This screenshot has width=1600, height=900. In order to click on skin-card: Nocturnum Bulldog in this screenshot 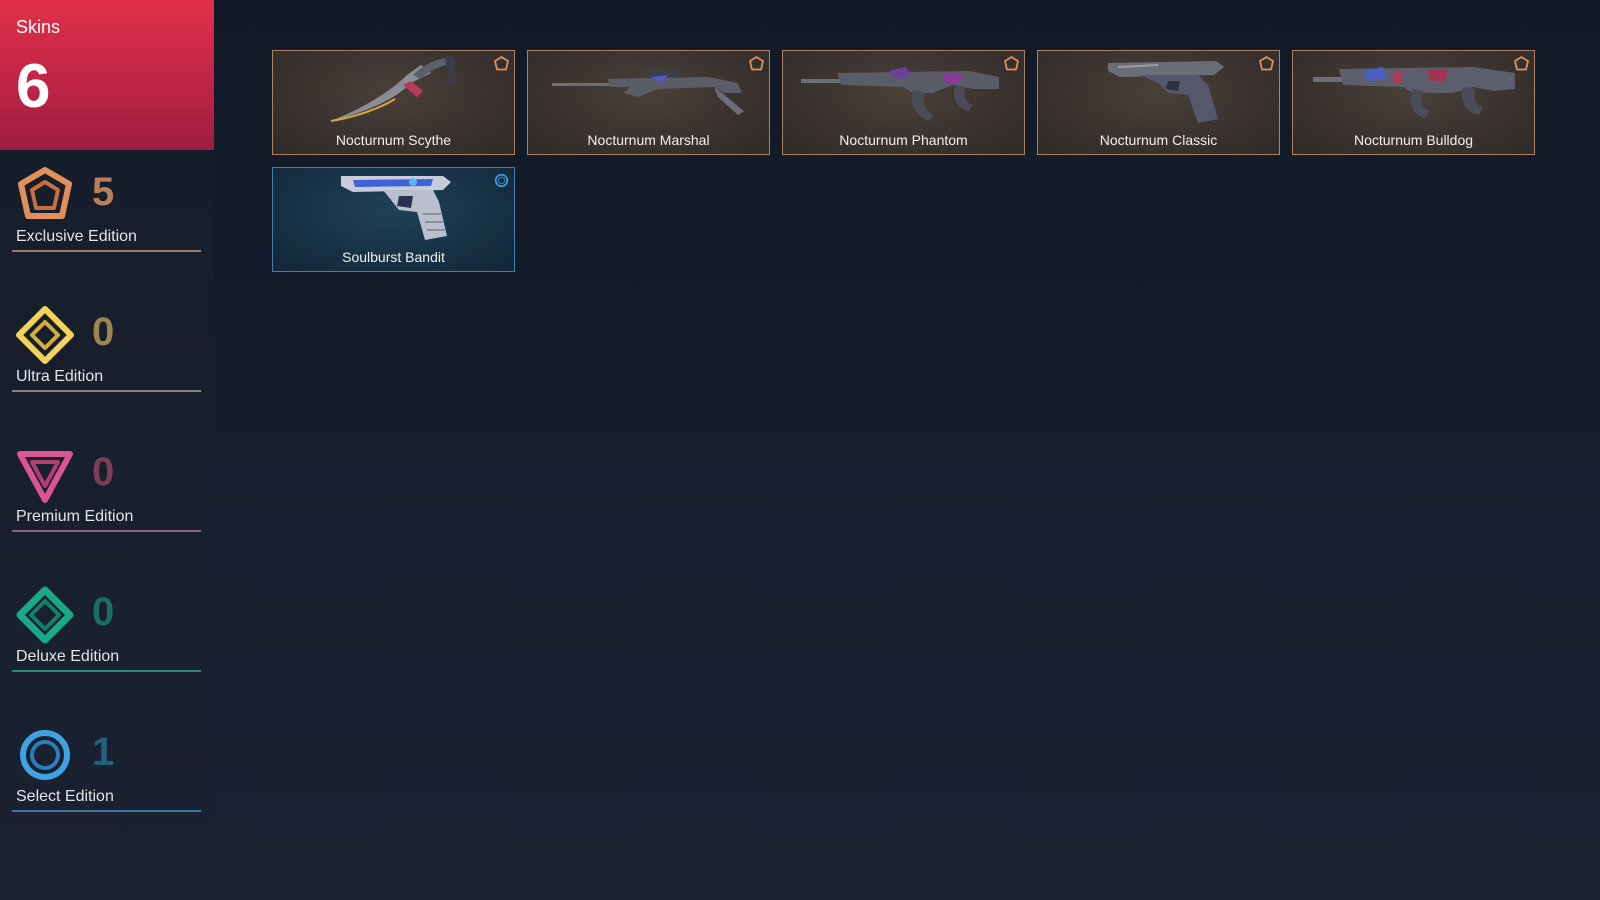, I will do `click(1413, 102)`.